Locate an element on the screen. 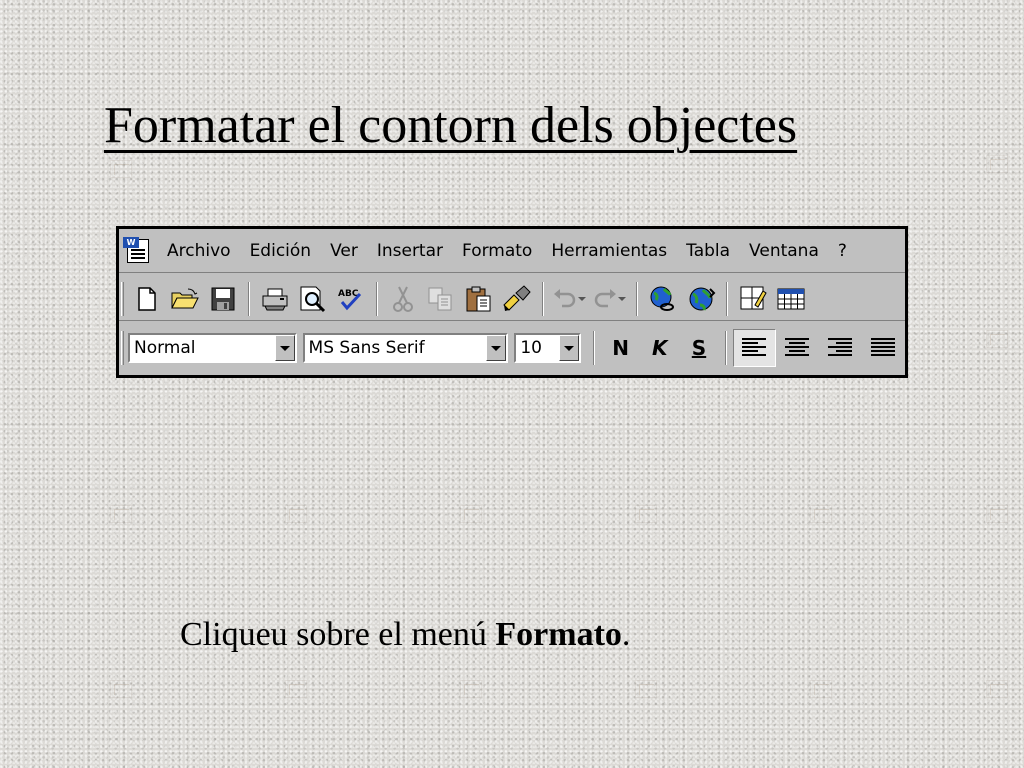  save-icon is located at coordinates (223, 298).